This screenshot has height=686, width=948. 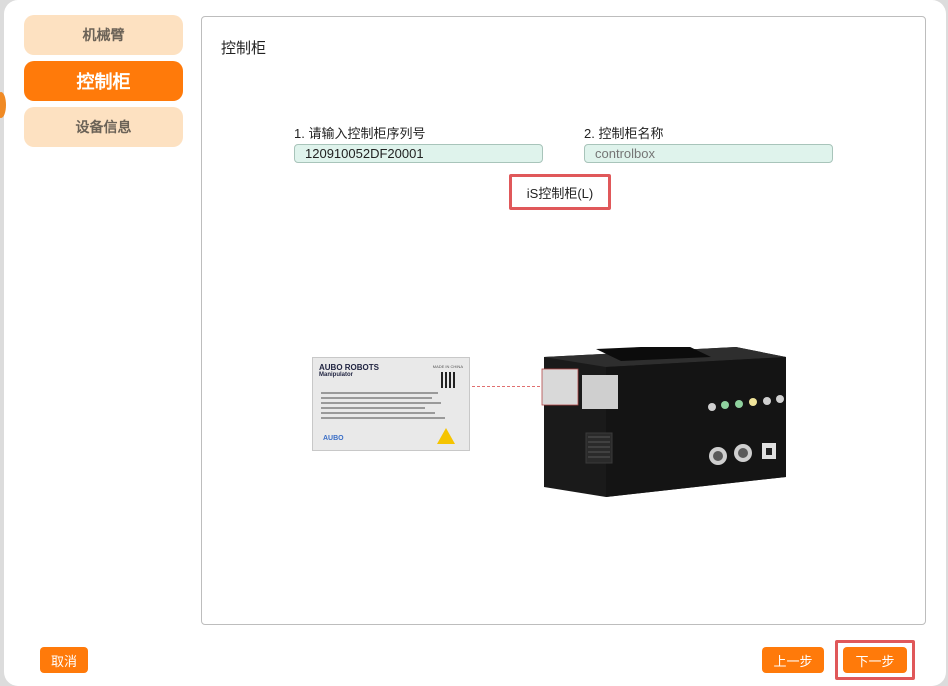 I want to click on nameplate-origin: MADE IN CHINA, so click(x=447, y=366).